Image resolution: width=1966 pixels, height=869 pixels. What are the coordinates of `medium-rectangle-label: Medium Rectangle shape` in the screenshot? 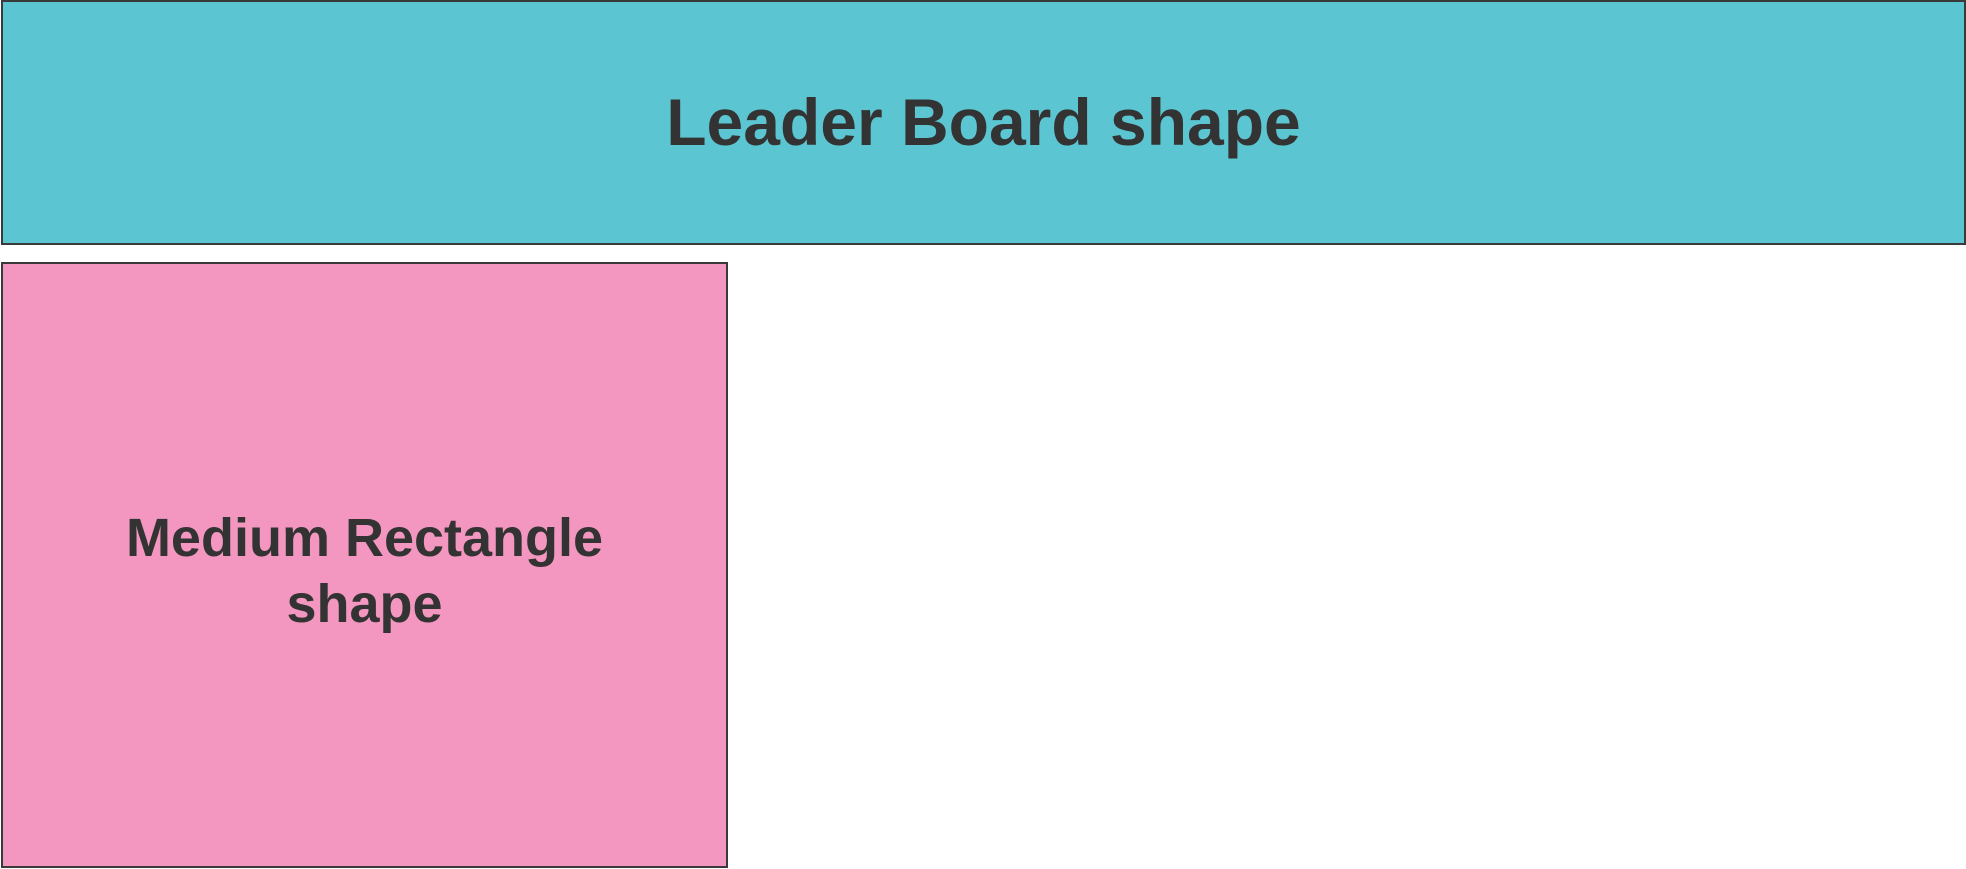 It's located at (364, 571).